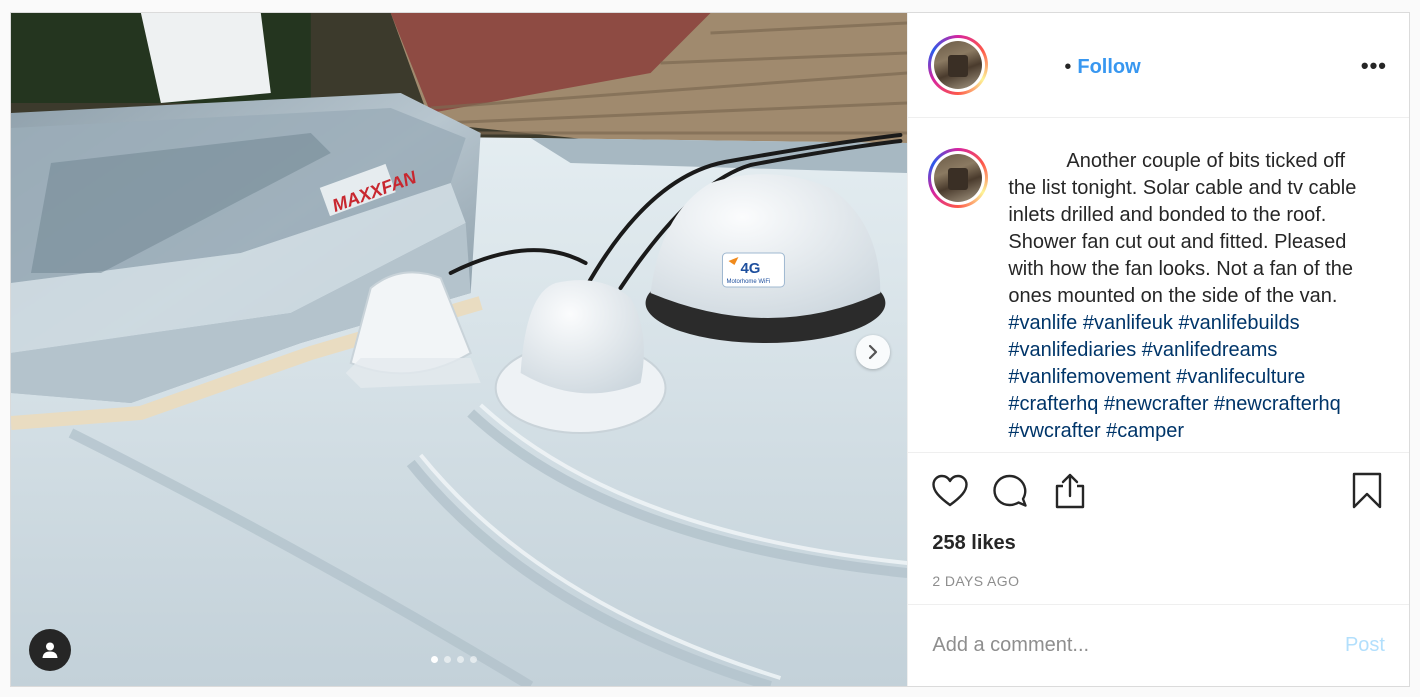  I want to click on share-icon, so click(1070, 491).